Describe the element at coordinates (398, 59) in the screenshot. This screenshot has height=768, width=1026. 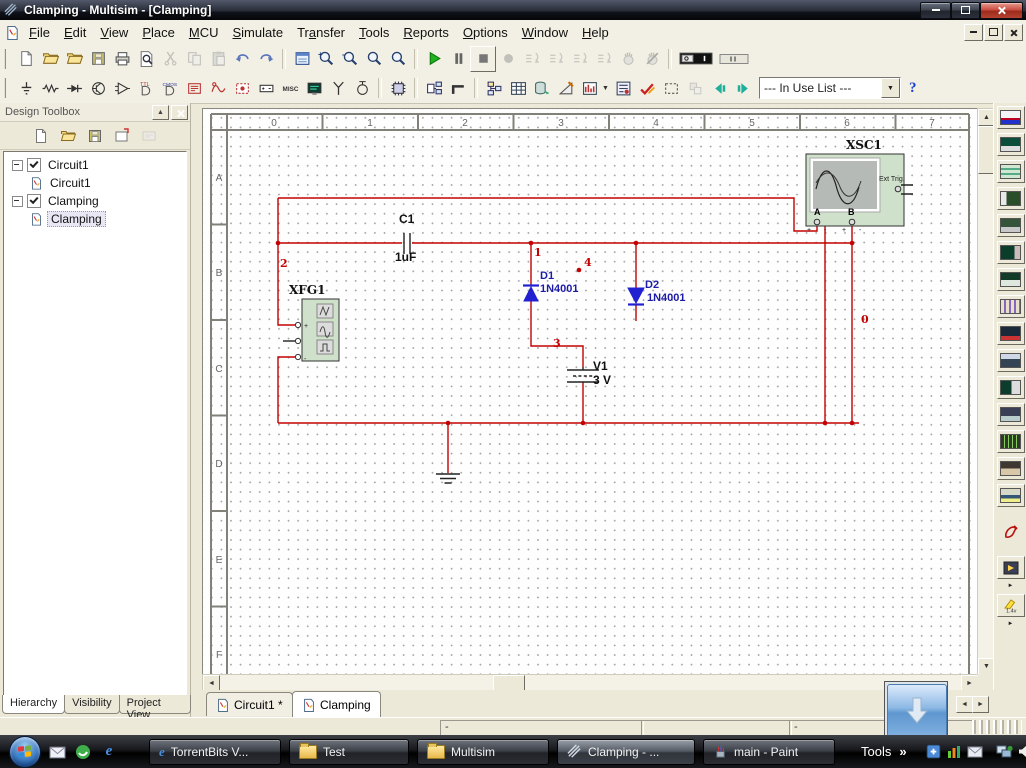
I see `zoom-fit-button` at that location.